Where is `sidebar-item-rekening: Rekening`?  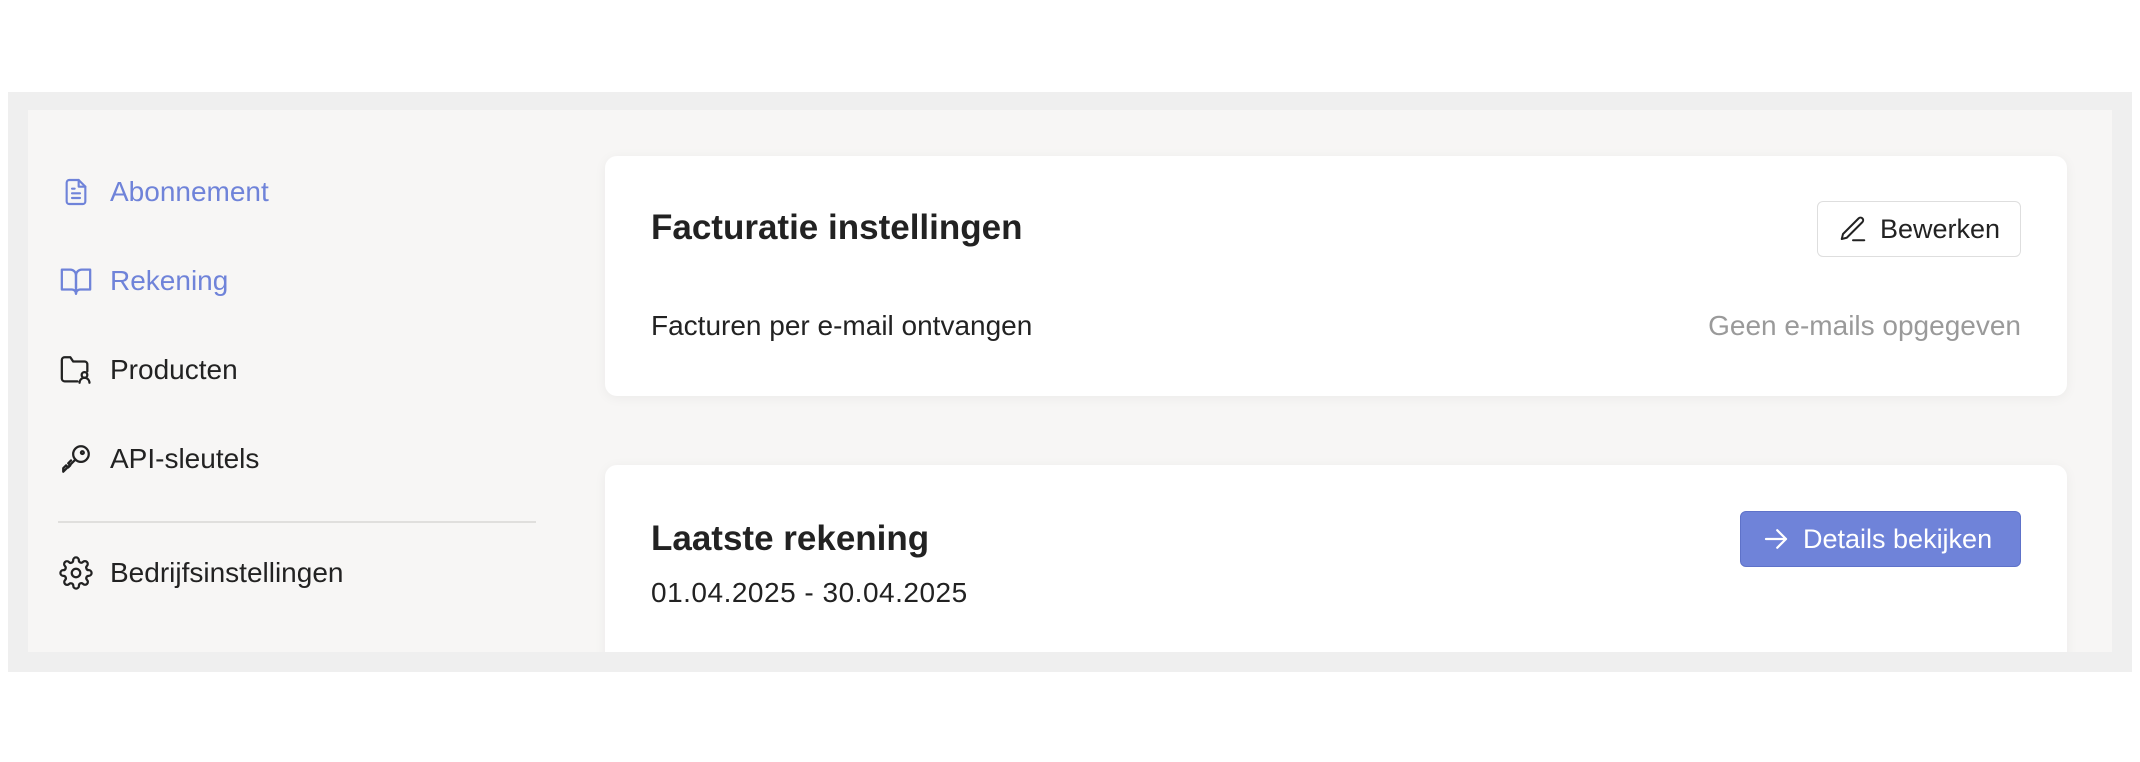
sidebar-item-rekening: Rekening is located at coordinates (298, 281).